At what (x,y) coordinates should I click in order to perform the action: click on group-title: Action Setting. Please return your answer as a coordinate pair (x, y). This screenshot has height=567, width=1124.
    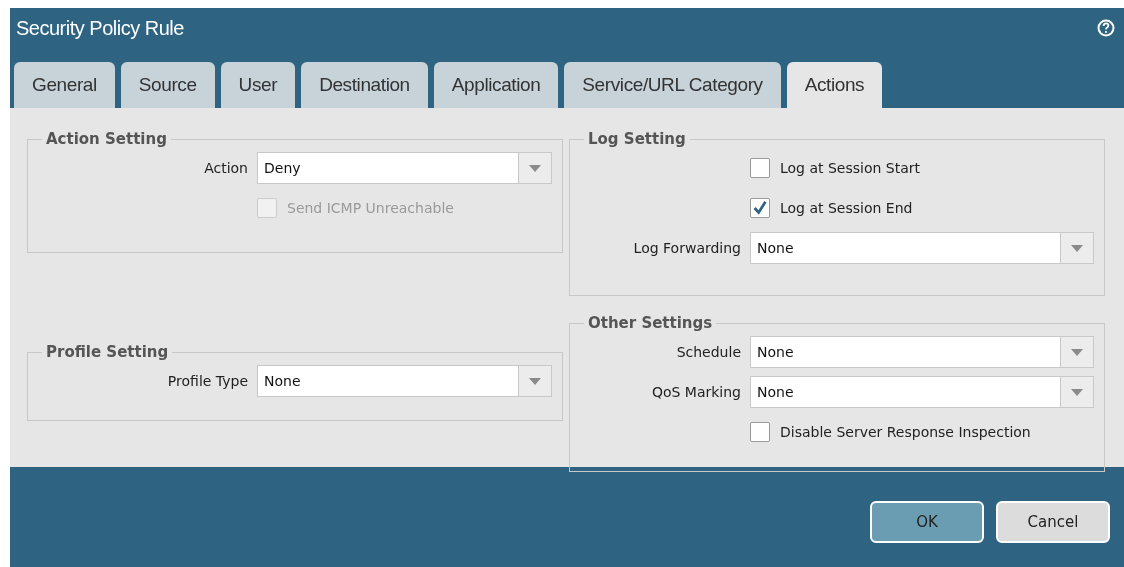
    Looking at the image, I should click on (106, 139).